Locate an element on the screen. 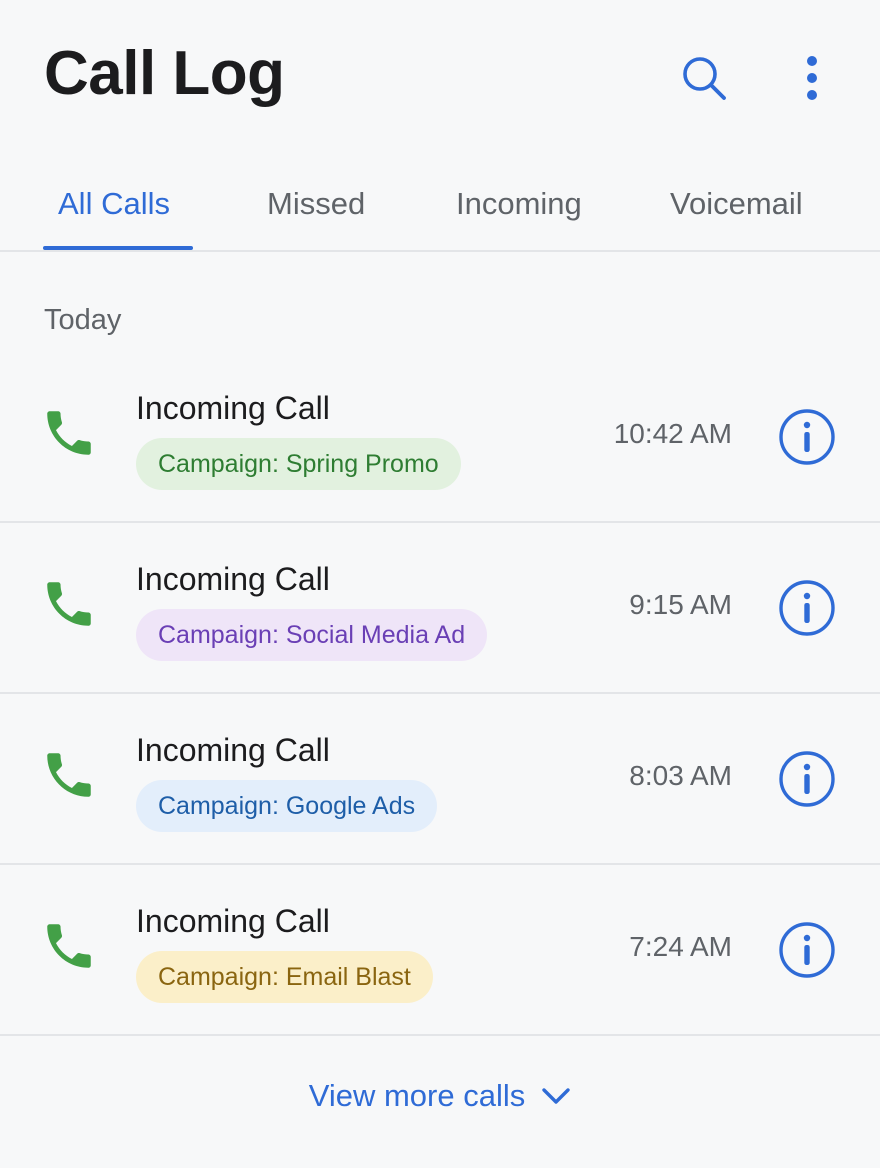 The width and height of the screenshot is (880, 1168). more-vertical-icon is located at coordinates (812, 78).